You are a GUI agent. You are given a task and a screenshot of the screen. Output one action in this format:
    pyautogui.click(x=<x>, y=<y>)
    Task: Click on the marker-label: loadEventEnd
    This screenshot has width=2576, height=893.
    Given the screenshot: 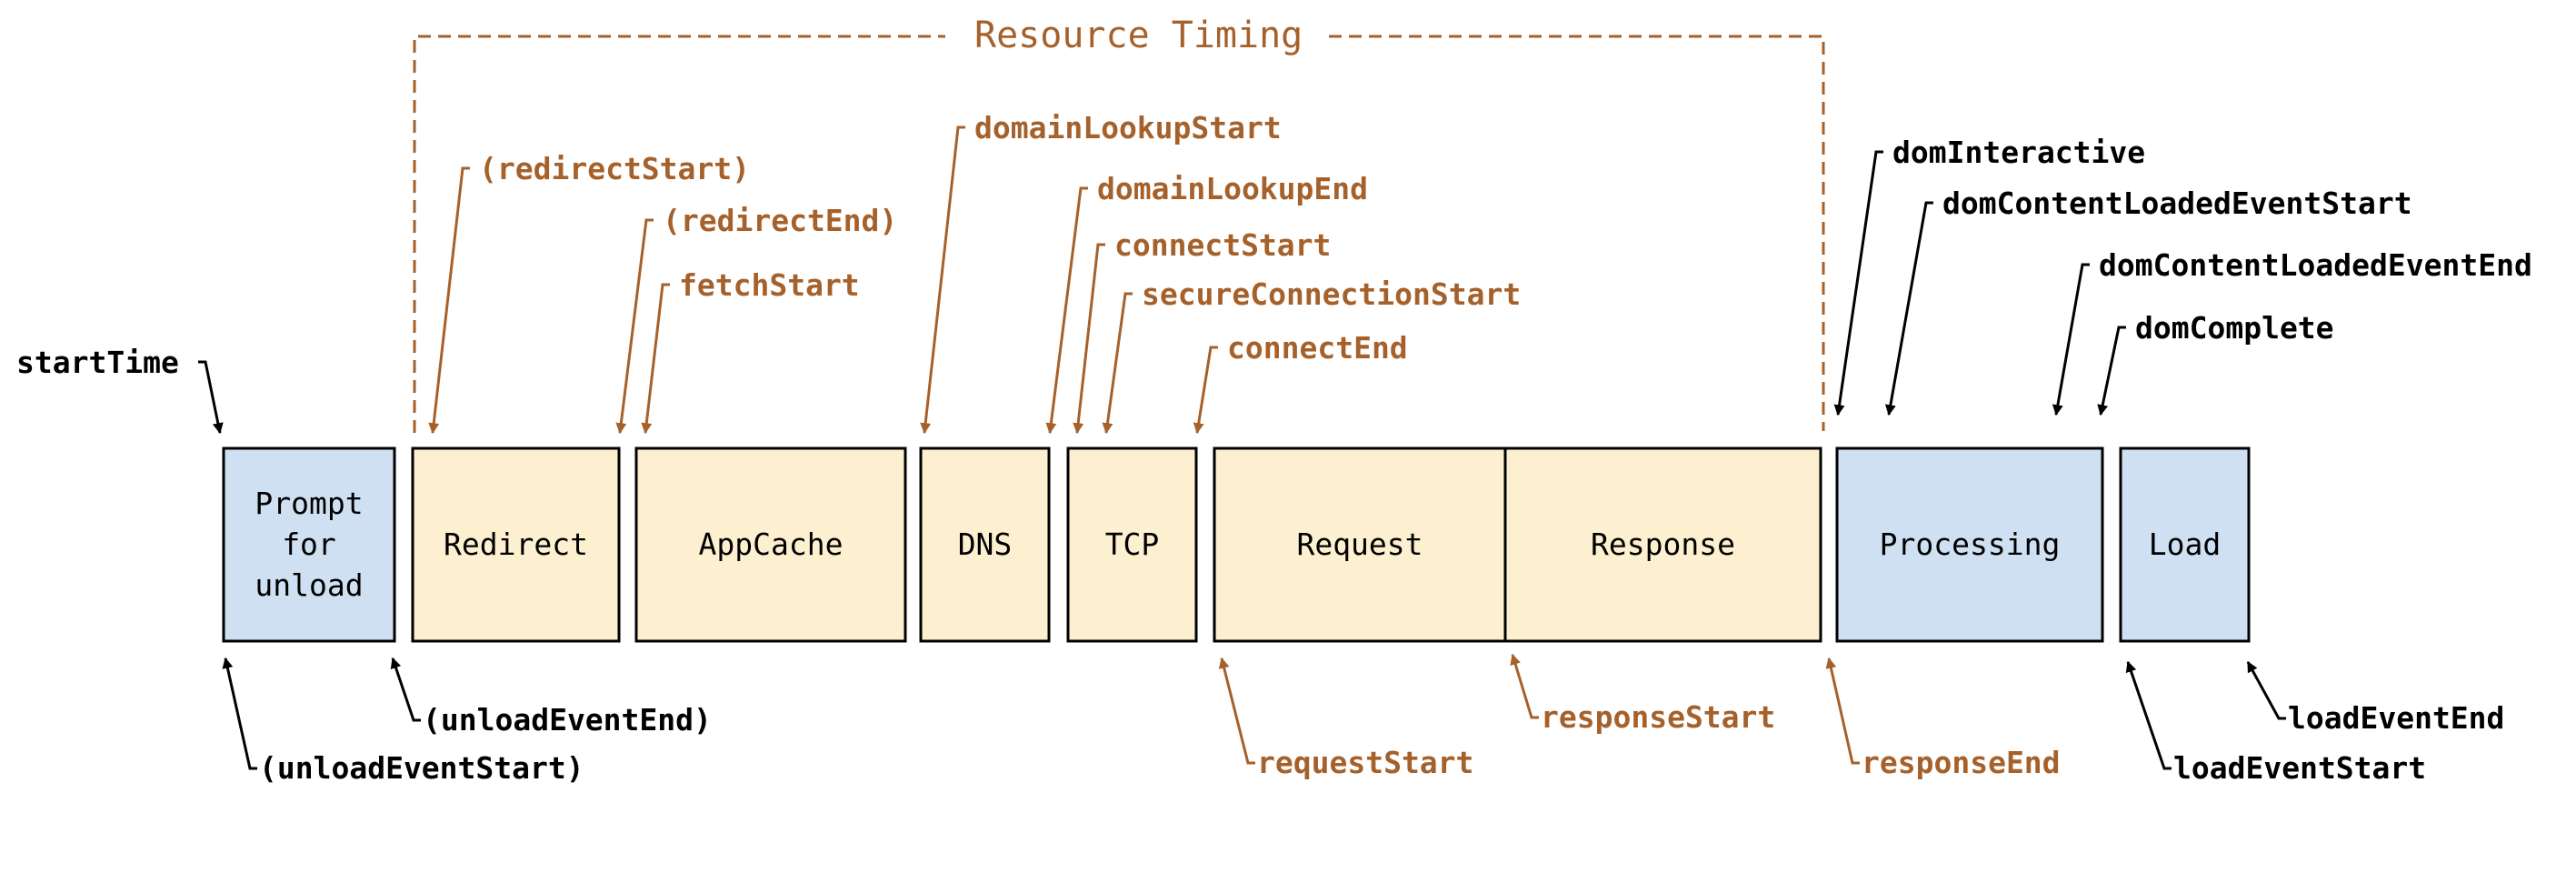 What is the action you would take?
    pyautogui.click(x=2396, y=718)
    